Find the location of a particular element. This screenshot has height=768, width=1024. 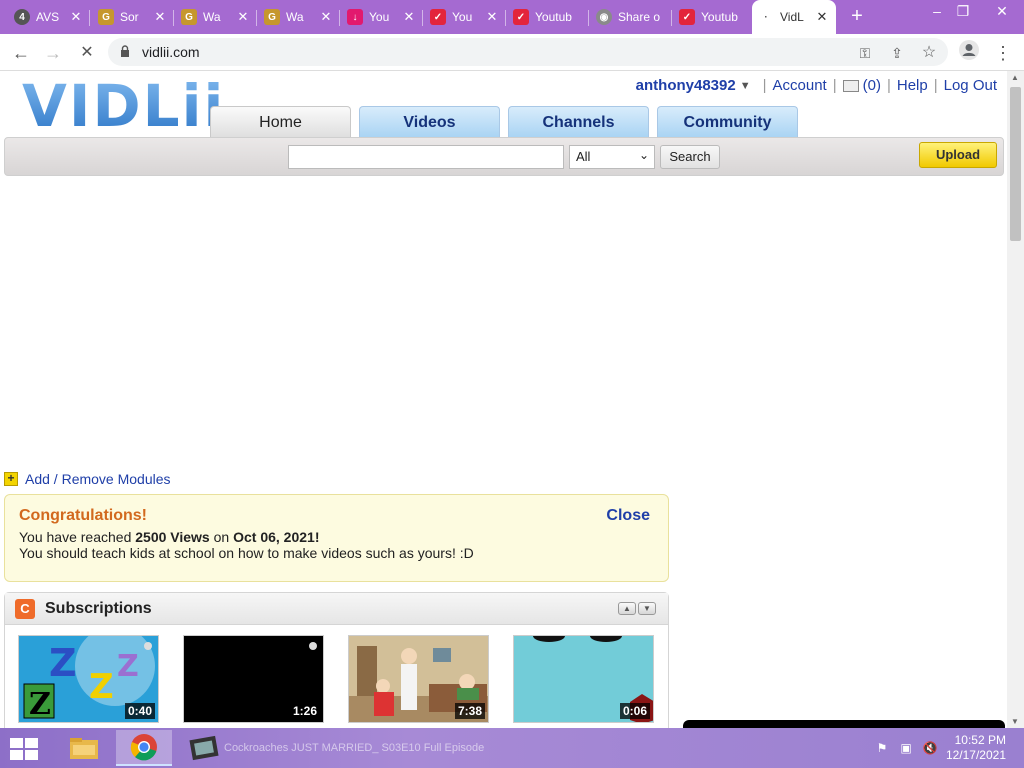

browser-tab: 4 AVS ✕ is located at coordinates (49, 17).